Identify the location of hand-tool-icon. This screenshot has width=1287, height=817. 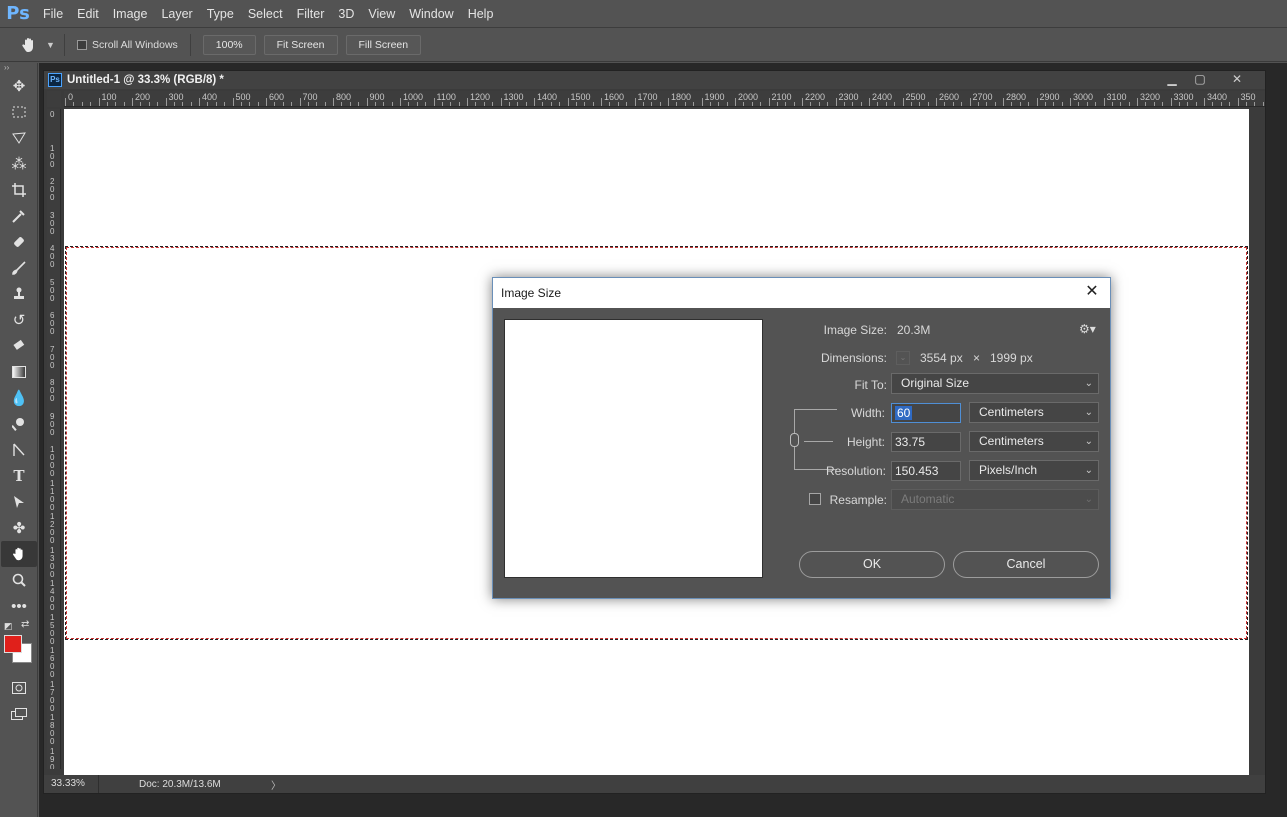
(19, 554).